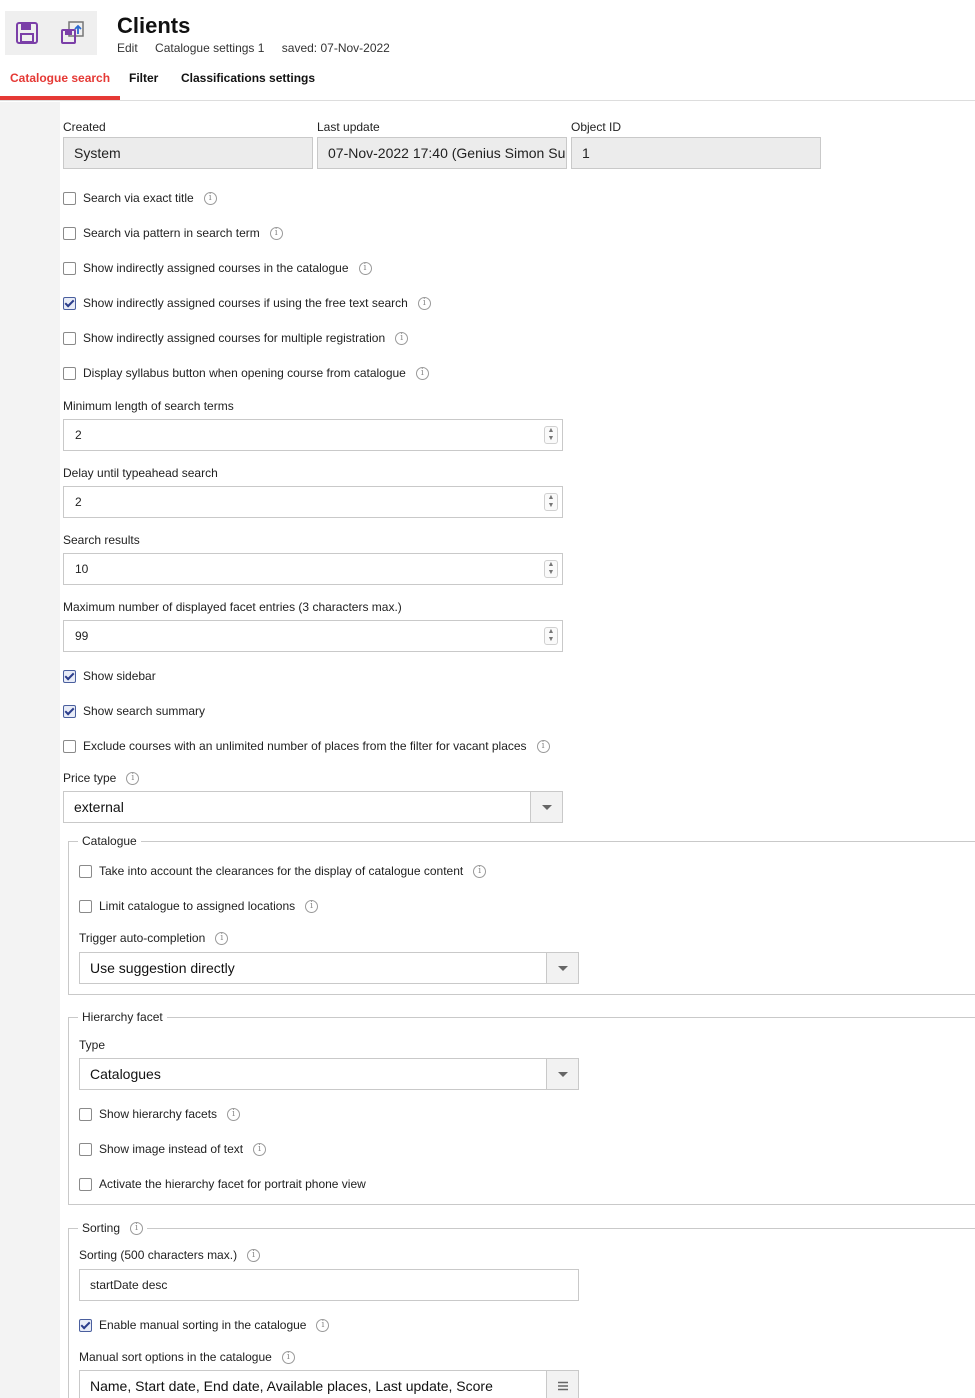  I want to click on facet-entries-value: 99, so click(82, 636).